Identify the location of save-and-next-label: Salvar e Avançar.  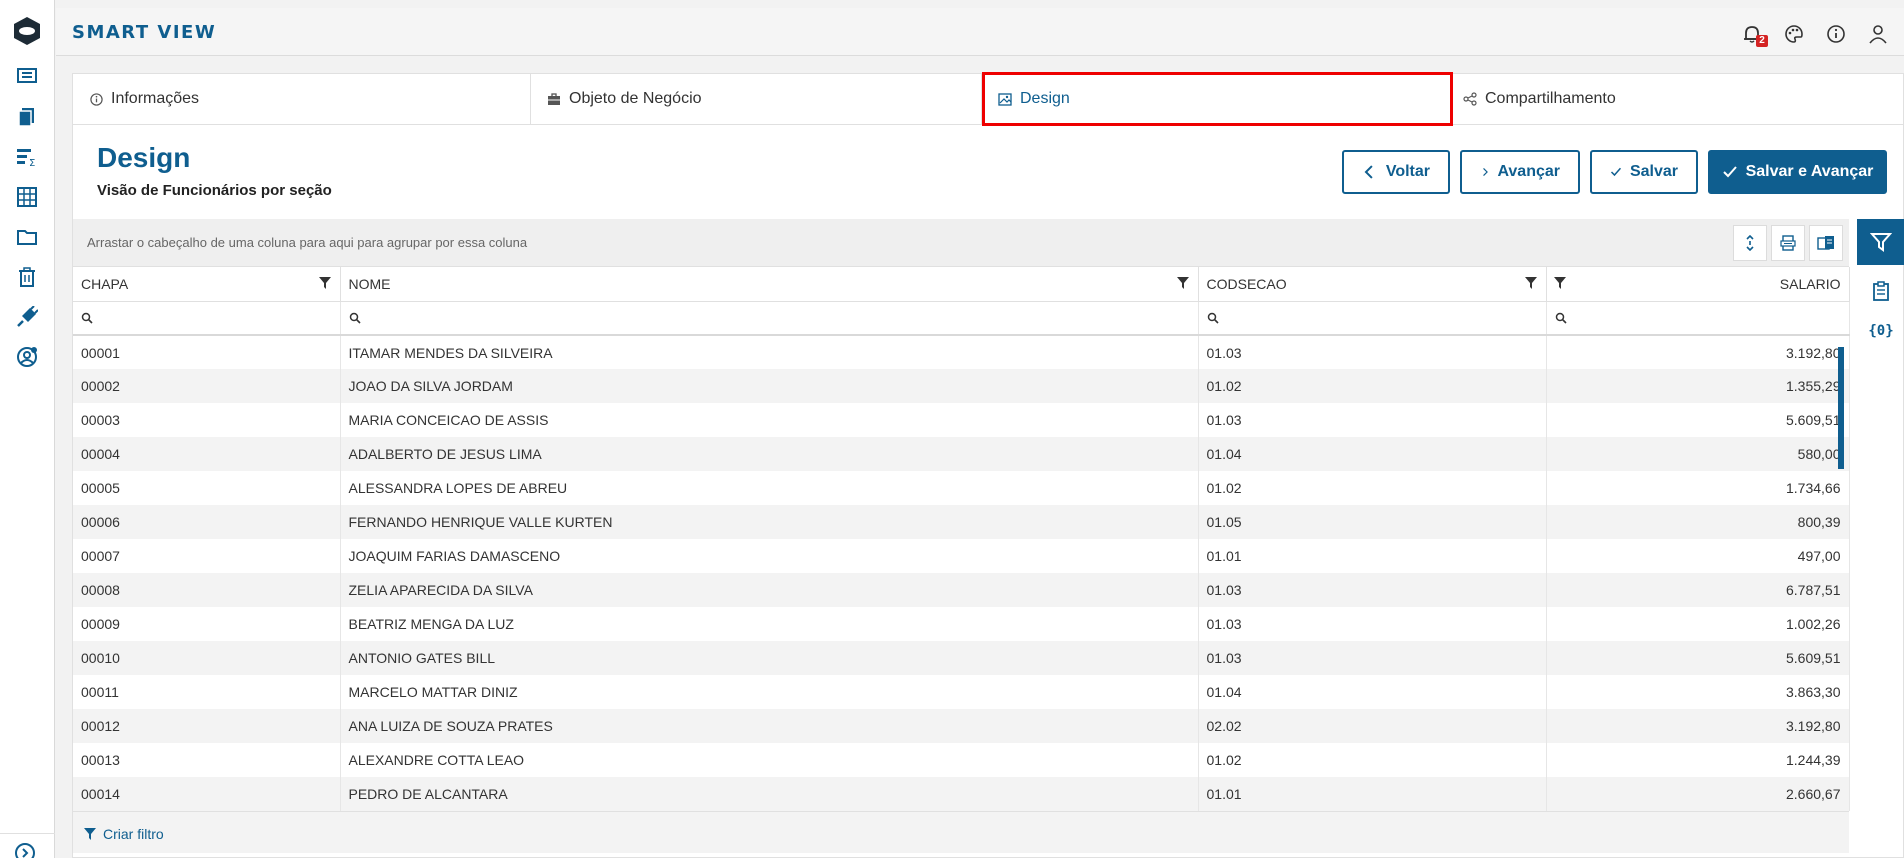
(1809, 171).